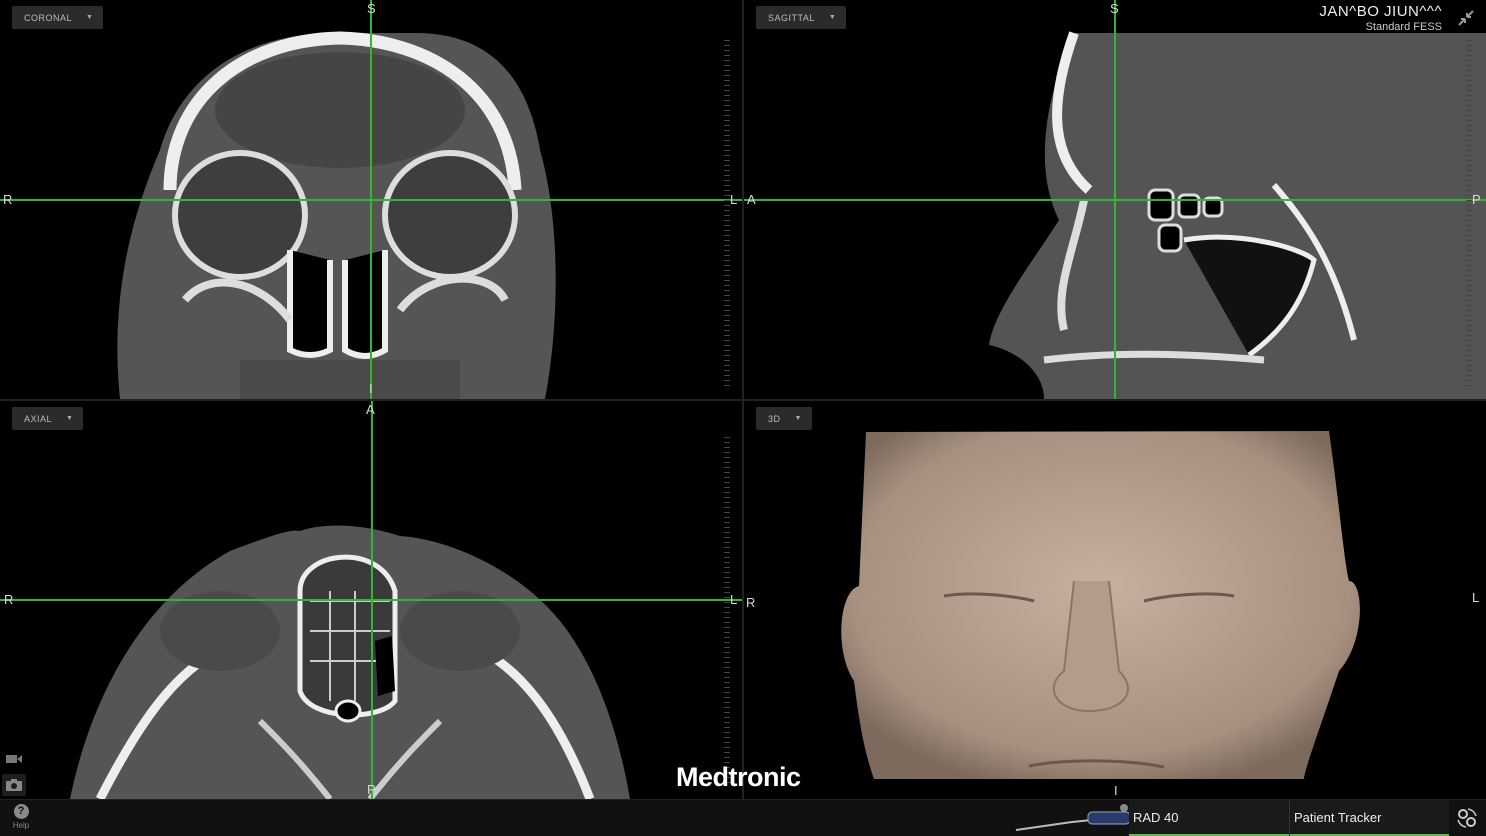  I want to click on instrument-icon, so click(1073, 817).